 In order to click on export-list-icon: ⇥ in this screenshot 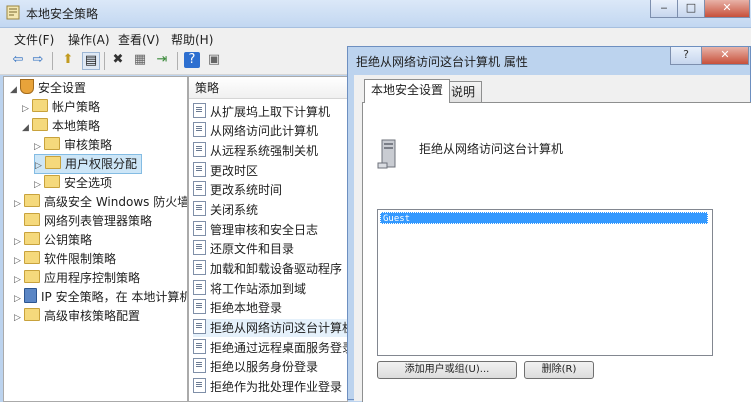, I will do `click(162, 60)`.